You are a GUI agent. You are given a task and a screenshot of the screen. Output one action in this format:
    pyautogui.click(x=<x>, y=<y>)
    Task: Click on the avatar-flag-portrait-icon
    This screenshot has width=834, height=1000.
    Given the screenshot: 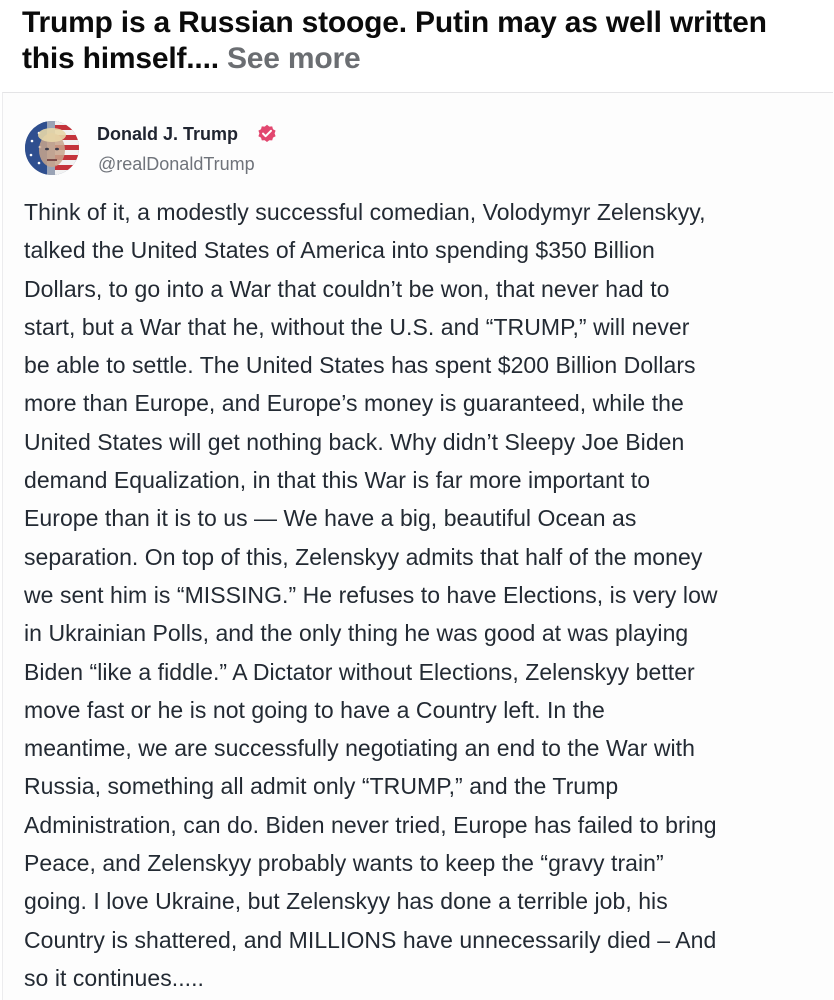 What is the action you would take?
    pyautogui.click(x=52, y=148)
    